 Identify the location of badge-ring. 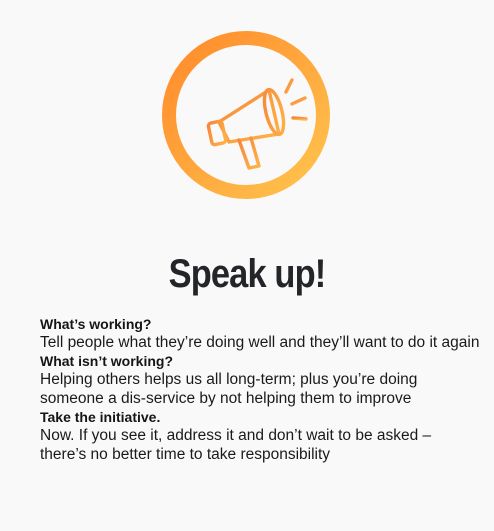
(246, 115).